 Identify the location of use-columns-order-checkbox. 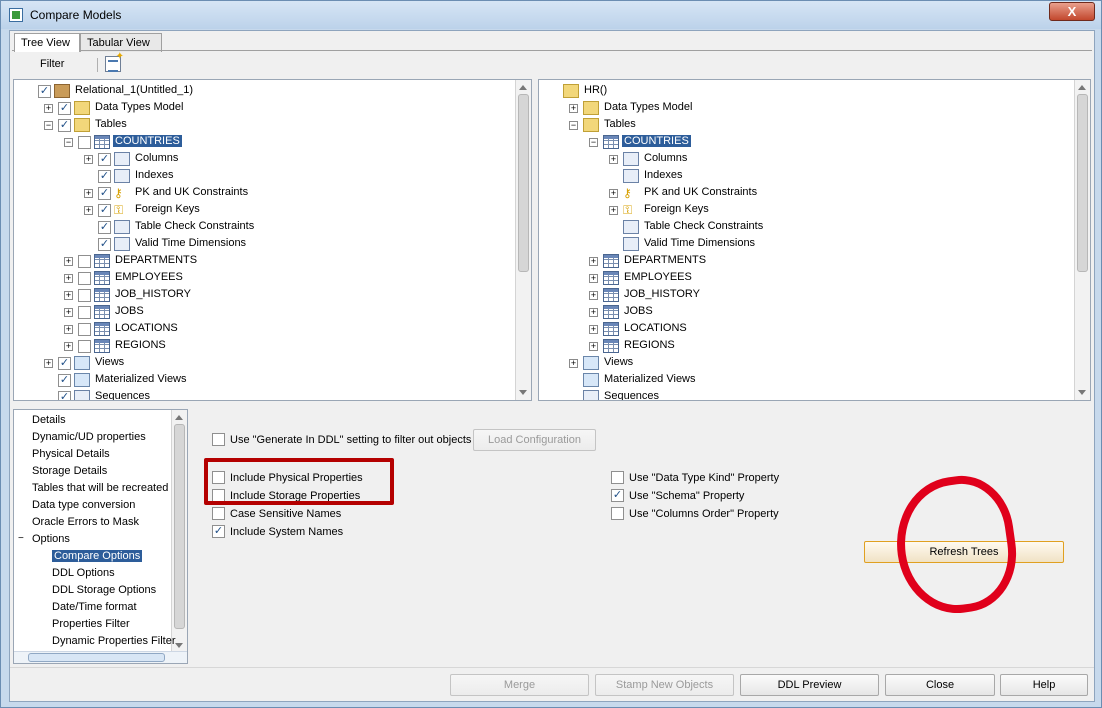
(617, 513).